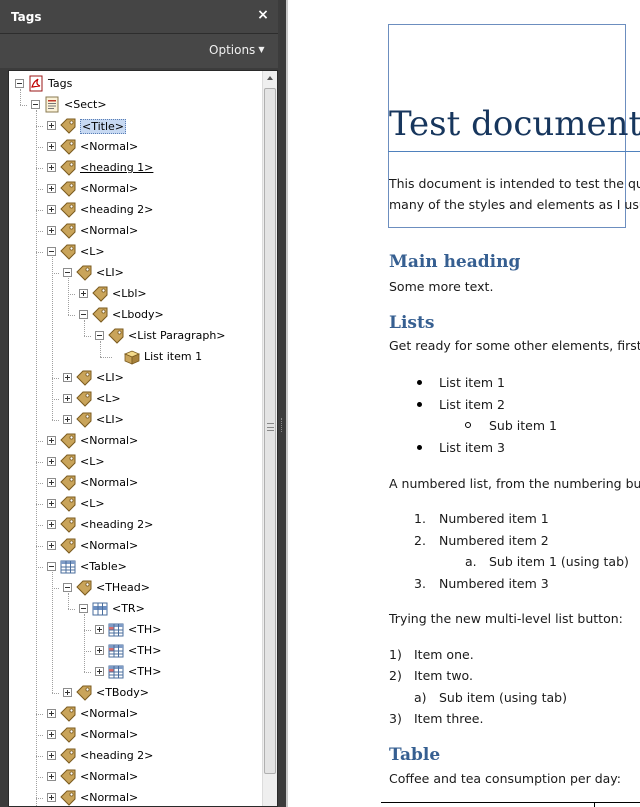 The width and height of the screenshot is (640, 807). What do you see at coordinates (261, 49) in the screenshot?
I see `chevron-down-icon: ▼` at bounding box center [261, 49].